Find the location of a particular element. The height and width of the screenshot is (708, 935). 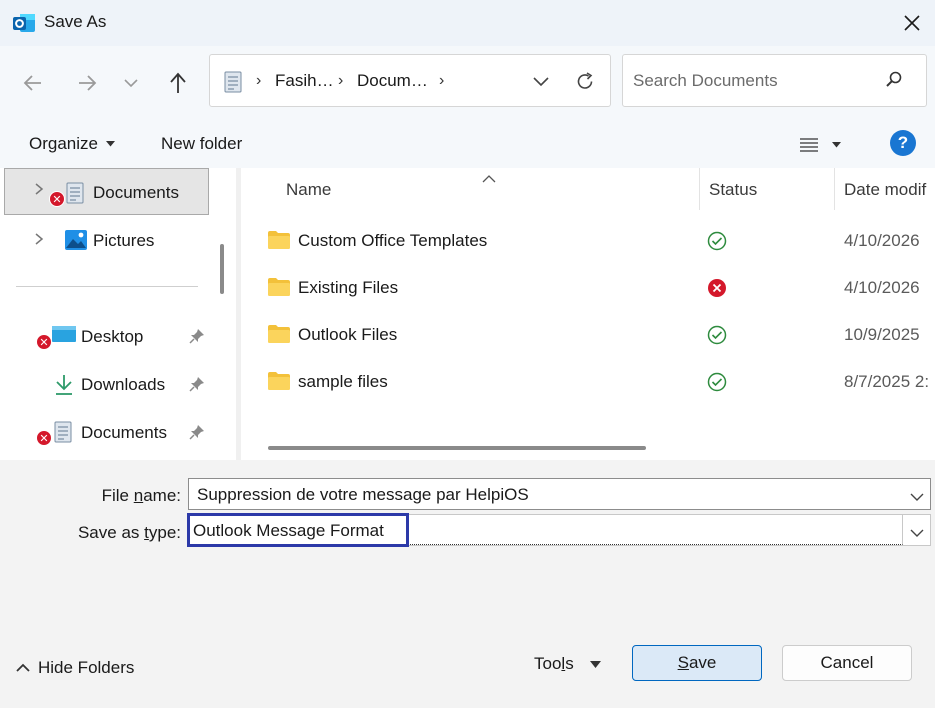

sidebar-item-desktop: ✕ Desktop is located at coordinates (120, 338).